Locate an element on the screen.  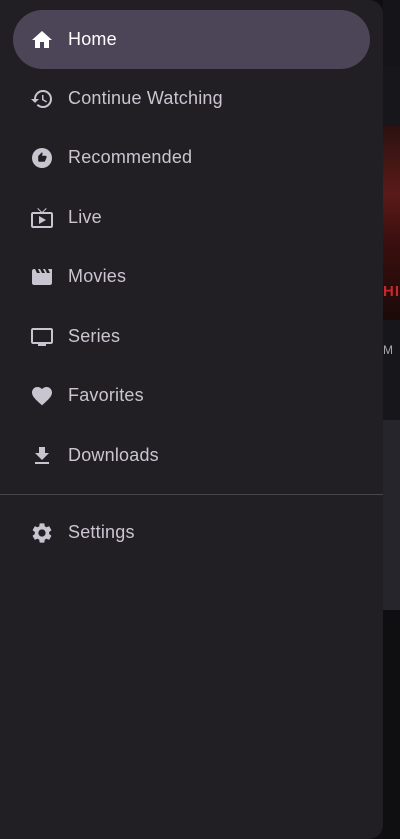
nav-item-label: Movies is located at coordinates (97, 276).